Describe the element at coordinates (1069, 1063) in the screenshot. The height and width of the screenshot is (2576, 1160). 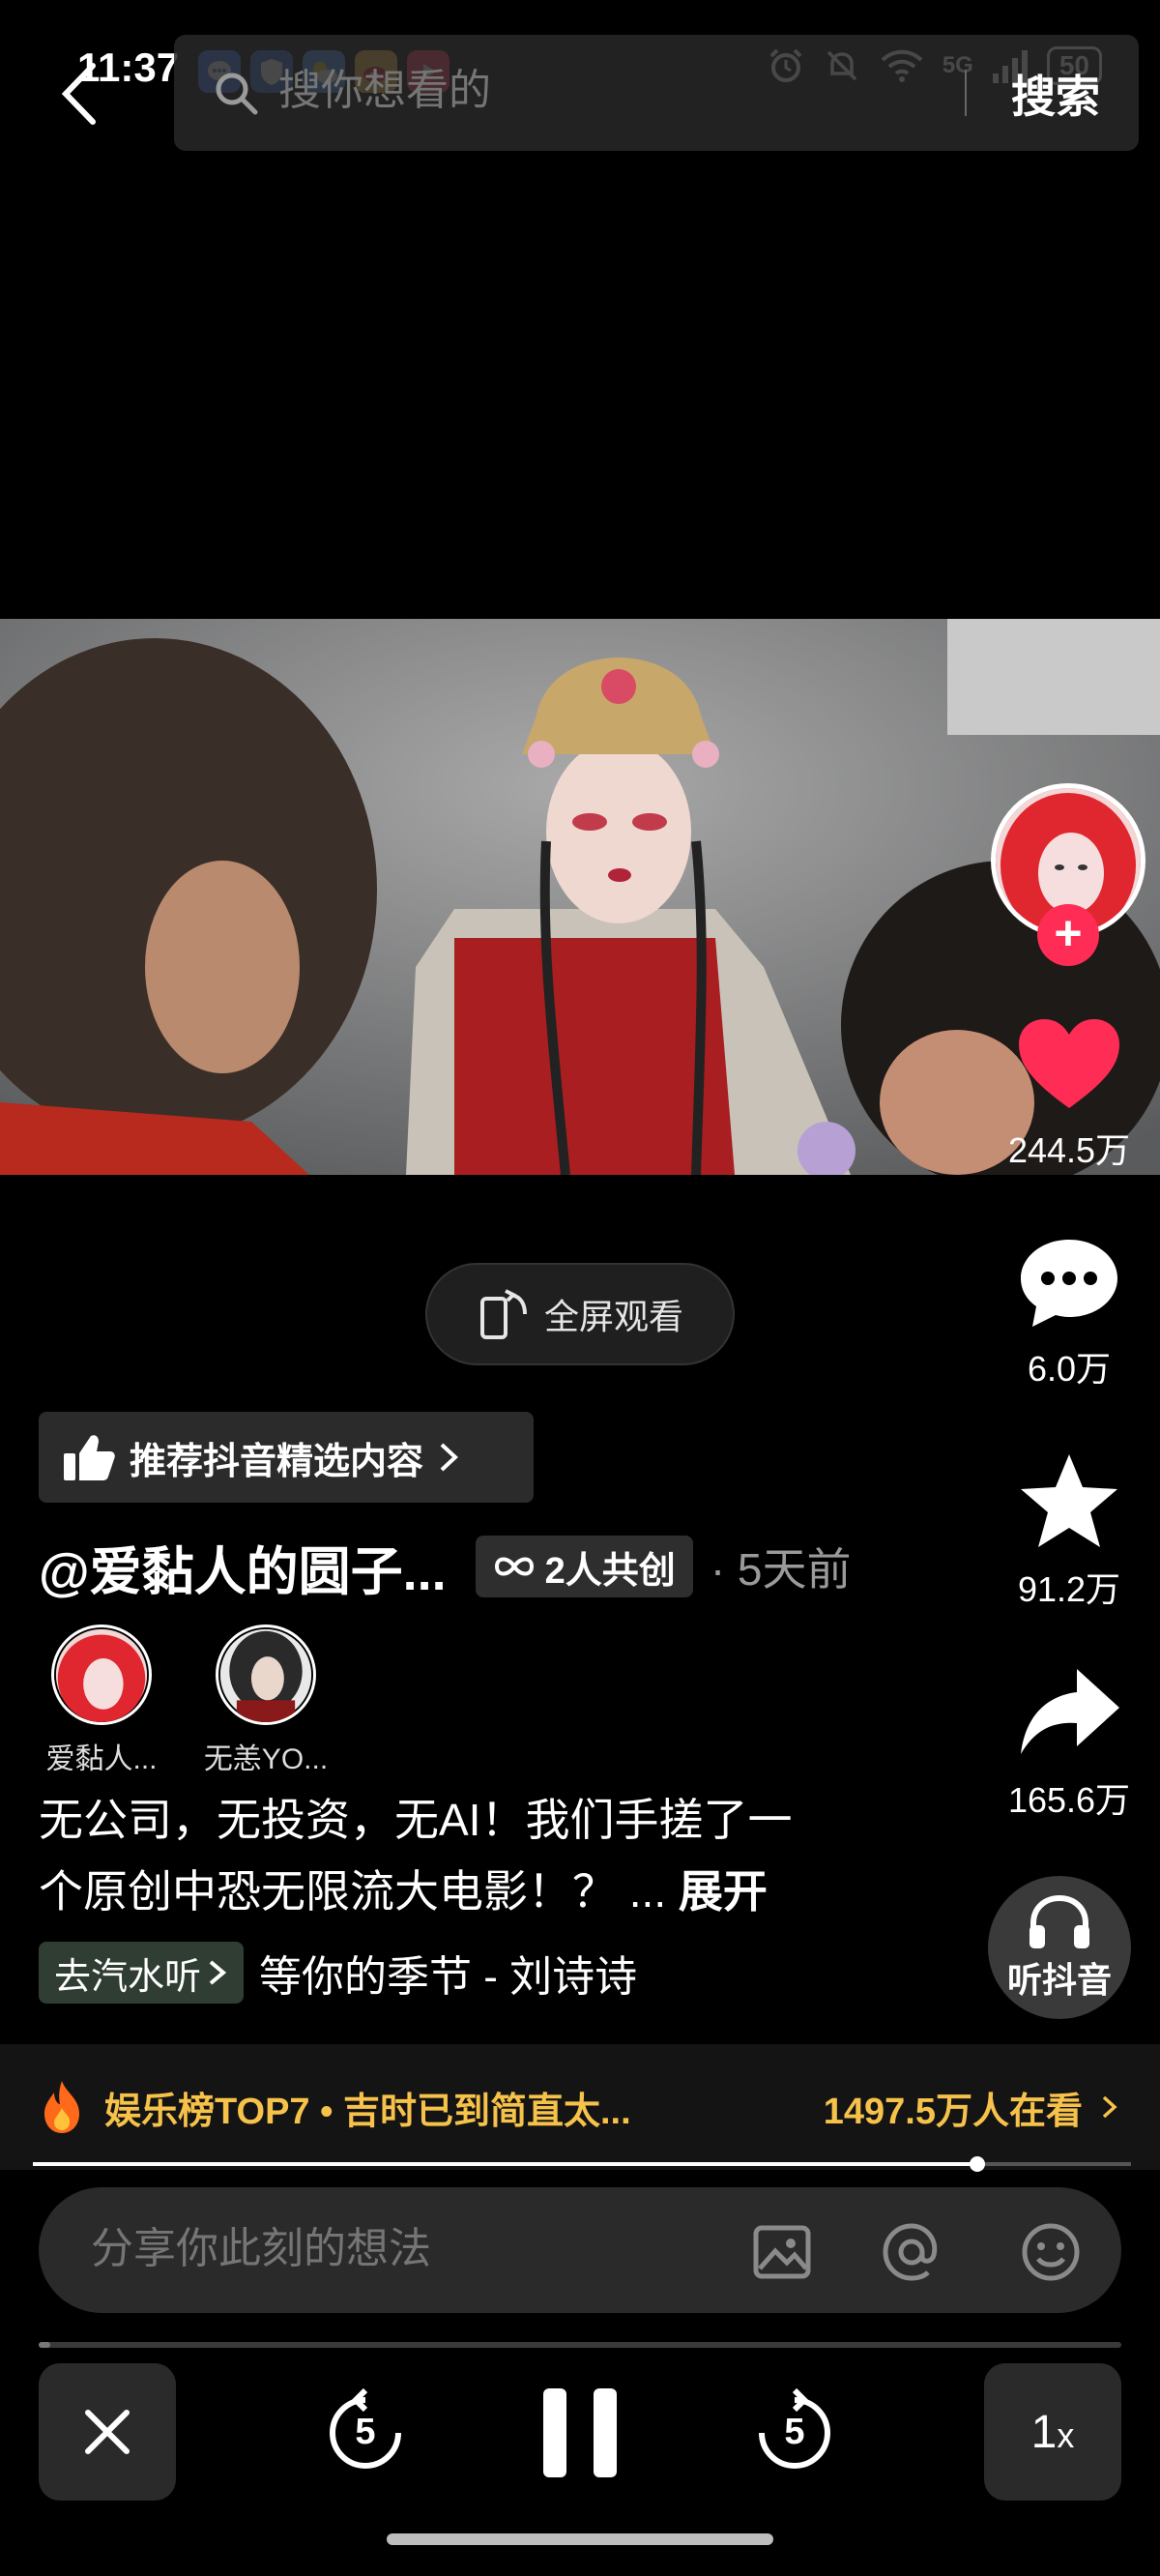
I see `heart-icon` at that location.